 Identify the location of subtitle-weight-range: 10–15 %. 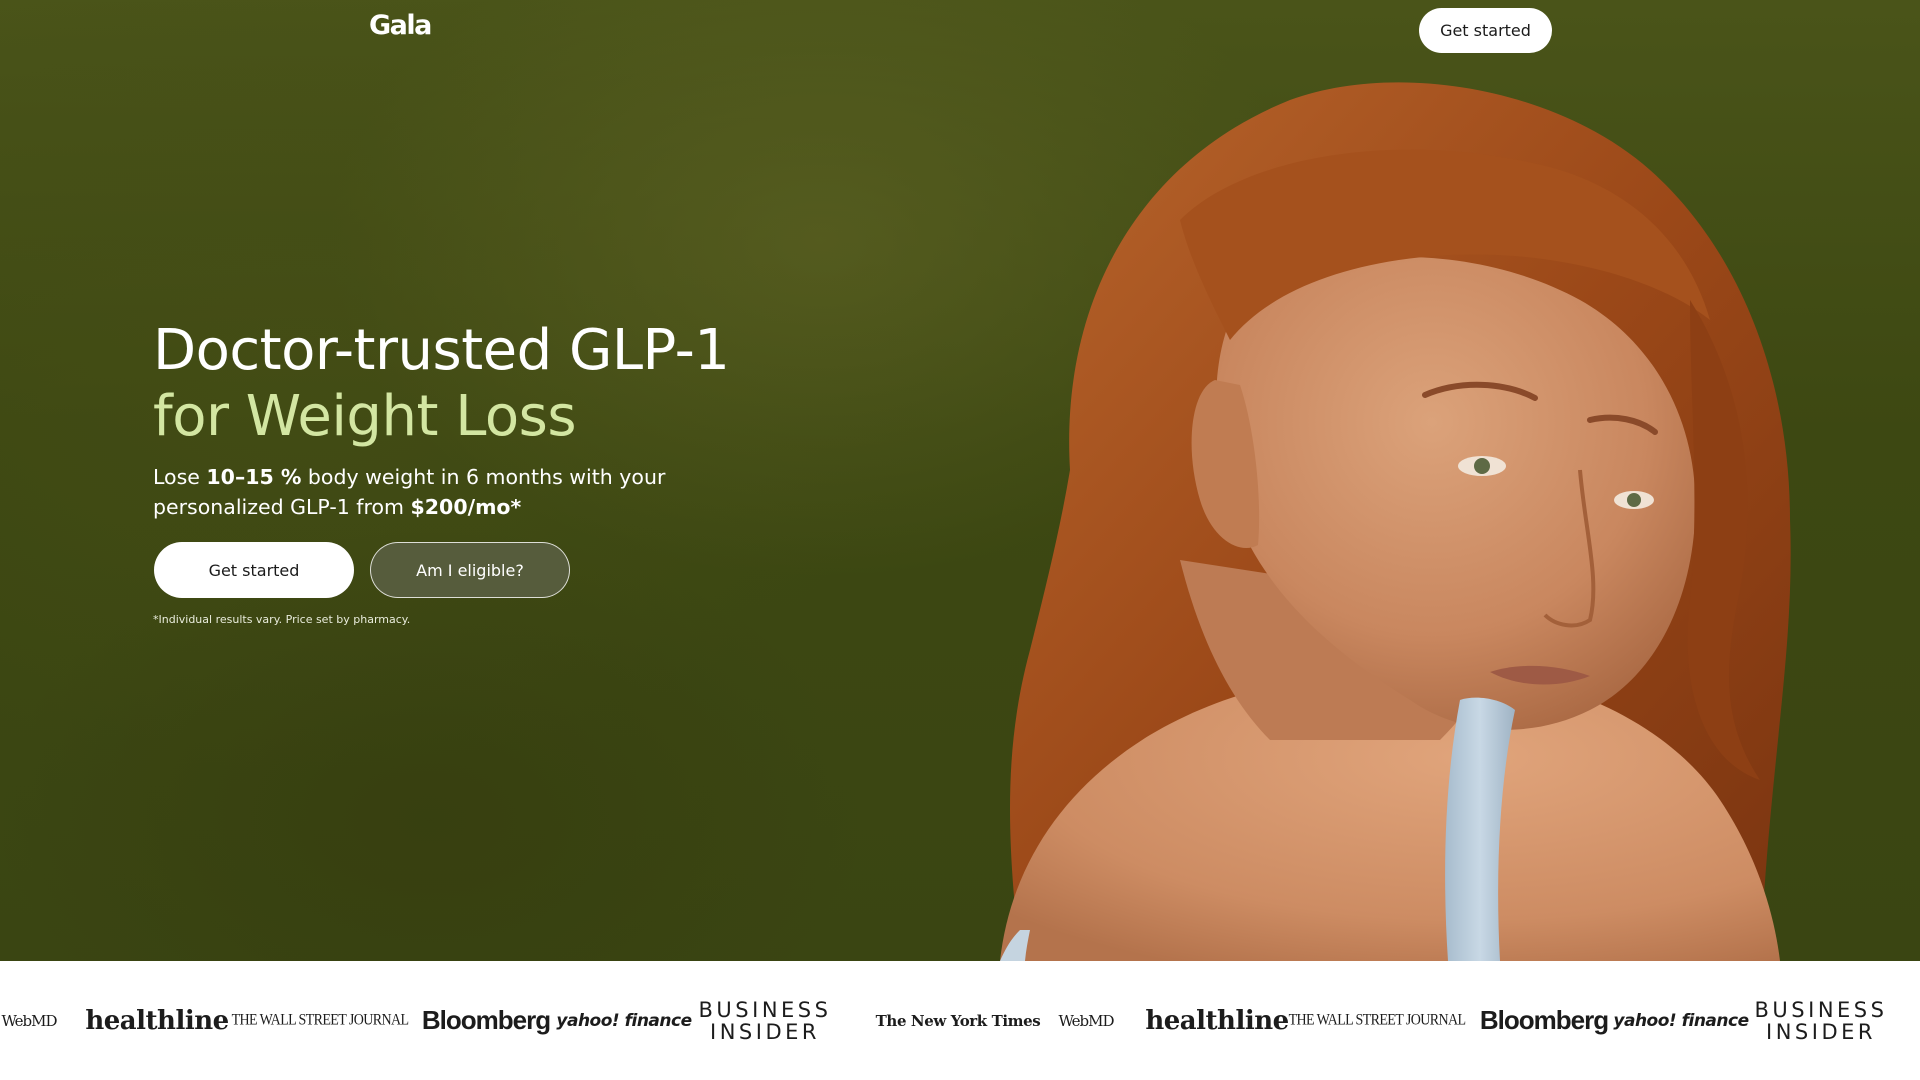
(254, 477).